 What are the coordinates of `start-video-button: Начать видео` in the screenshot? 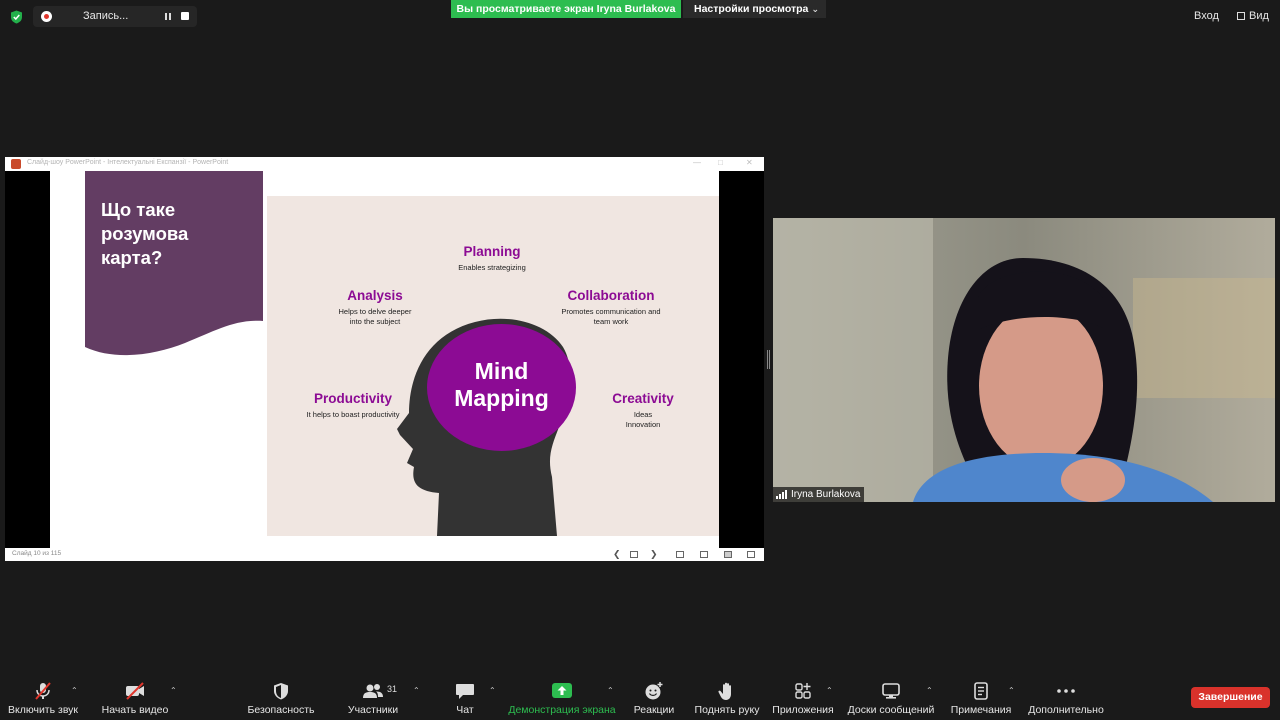 It's located at (135, 696).